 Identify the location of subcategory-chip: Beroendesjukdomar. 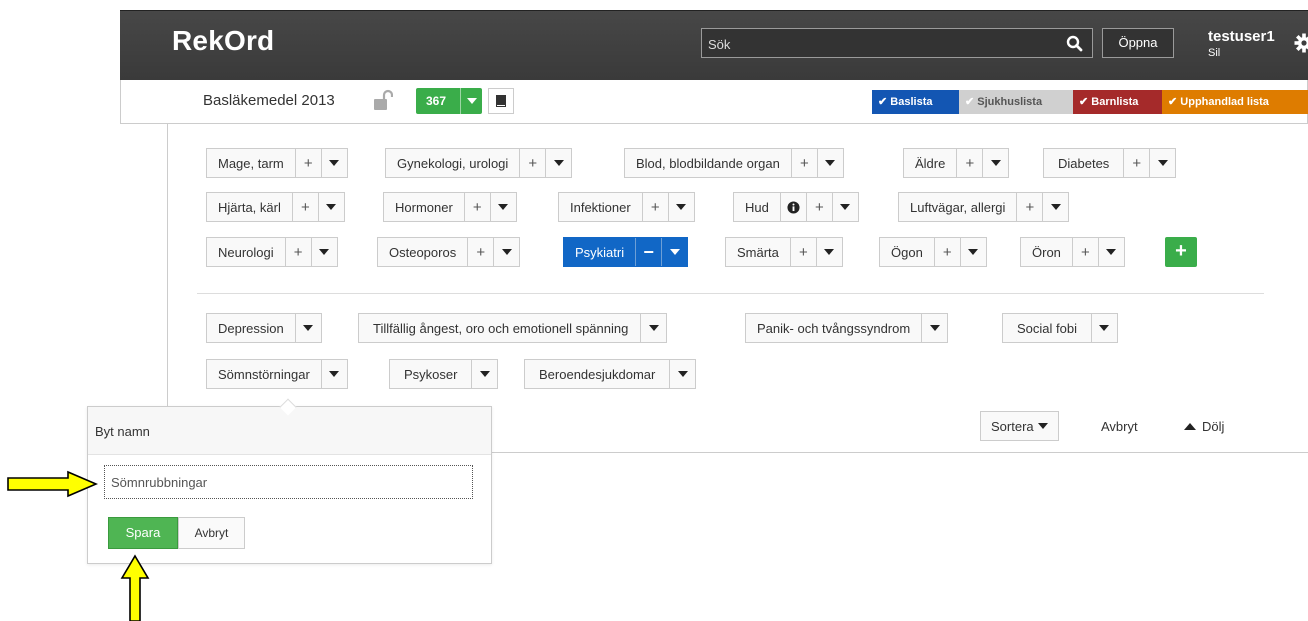
(610, 374).